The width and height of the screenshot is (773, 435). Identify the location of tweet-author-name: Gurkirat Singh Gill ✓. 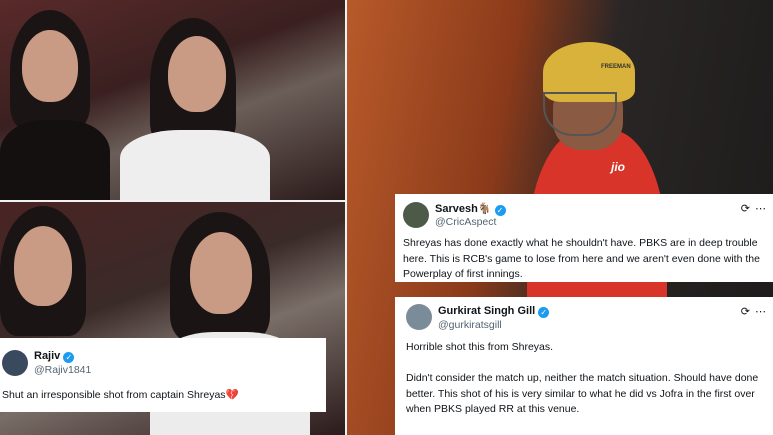
(494, 311).